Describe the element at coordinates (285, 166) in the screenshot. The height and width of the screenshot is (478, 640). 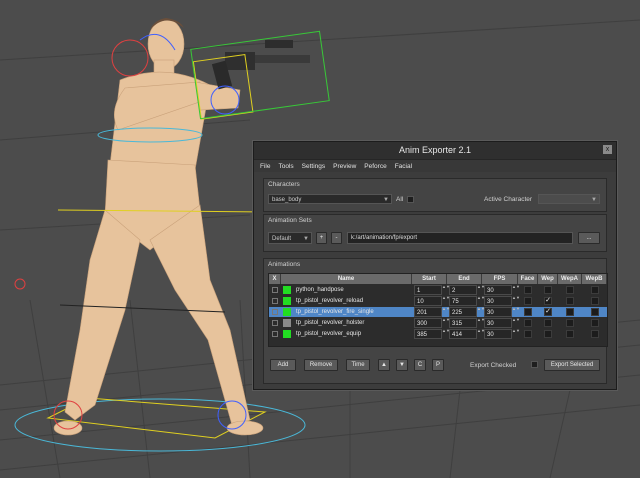
I see `menu-tools: Tools` at that location.